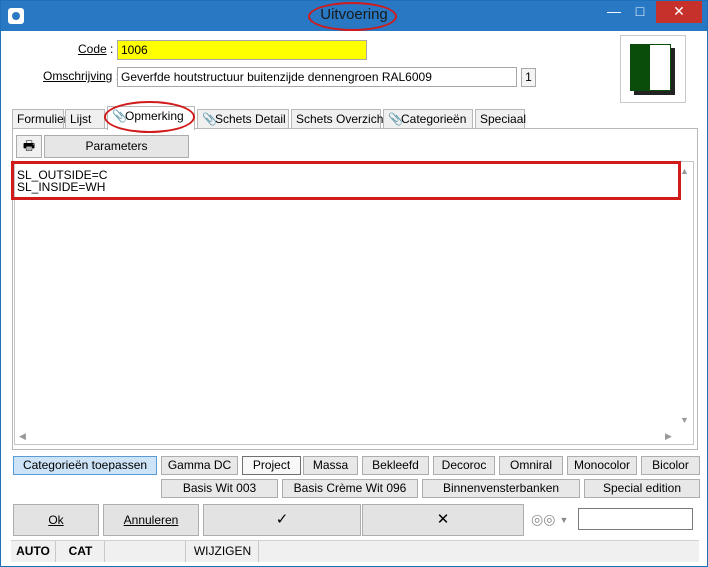 The width and height of the screenshot is (708, 567). I want to click on status-bar: AUTO CAT WIJZIGEN, so click(355, 551).